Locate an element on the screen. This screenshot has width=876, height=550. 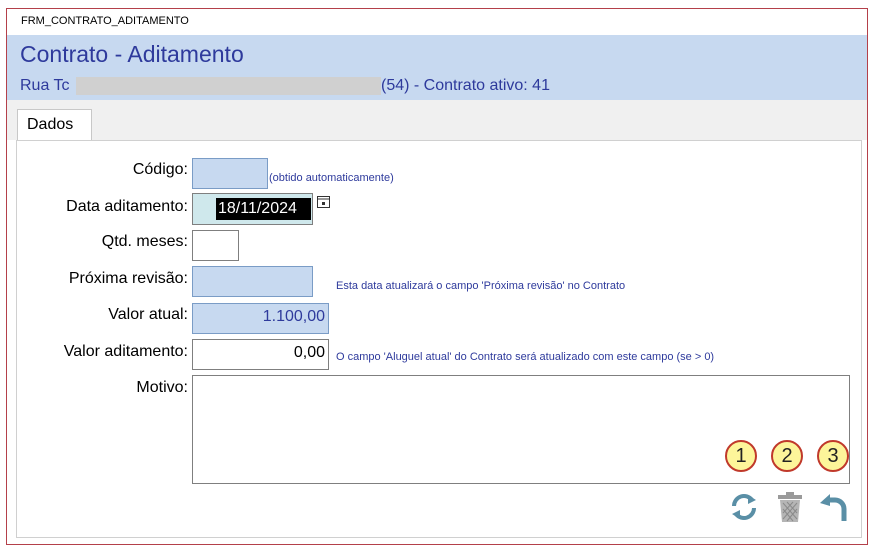
refresh-icon is located at coordinates (744, 507).